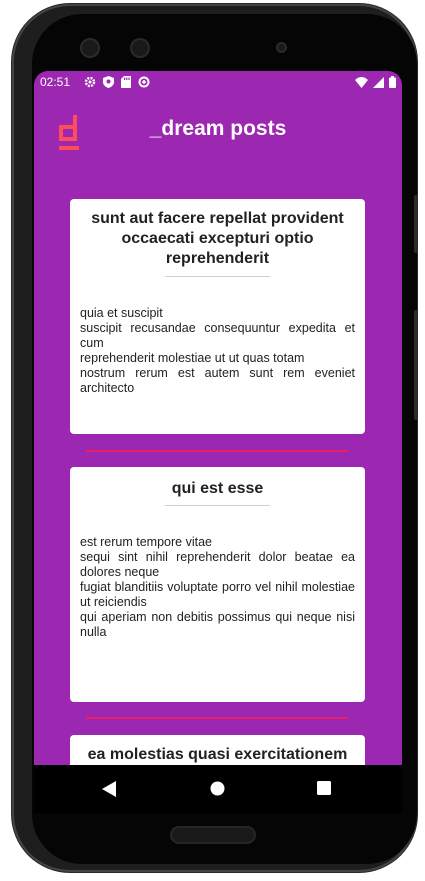  I want to click on post-card: ea molestias quasi exercitationem, so click(217, 750).